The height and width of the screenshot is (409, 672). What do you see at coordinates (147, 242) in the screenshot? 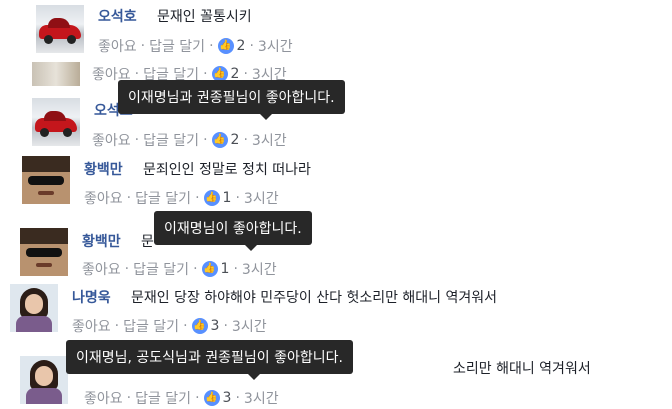
I see `comment-text: 문` at bounding box center [147, 242].